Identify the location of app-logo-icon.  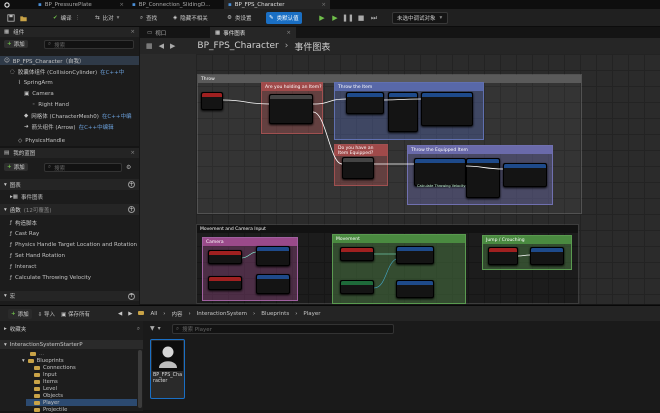
(7, 4).